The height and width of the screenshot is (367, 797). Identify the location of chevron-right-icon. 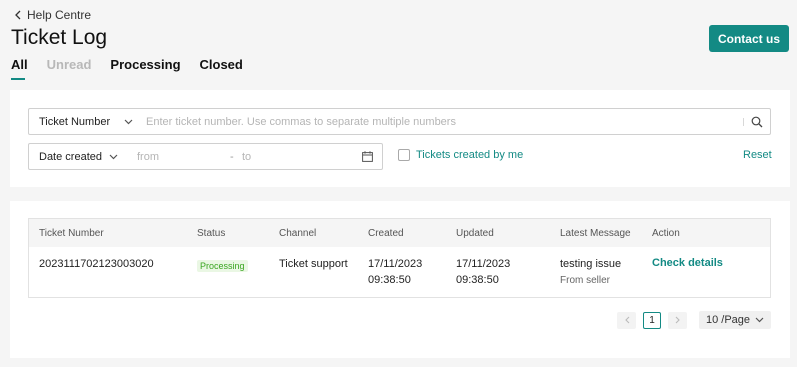
(677, 320).